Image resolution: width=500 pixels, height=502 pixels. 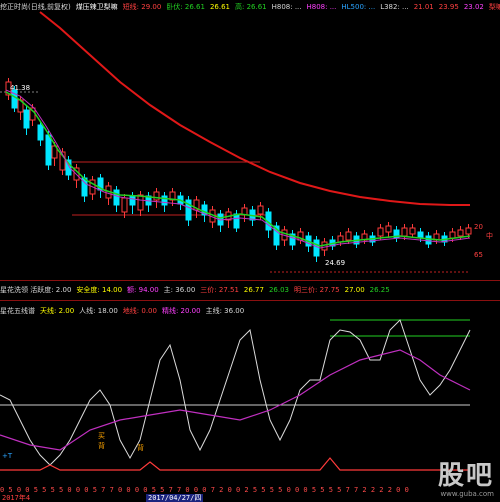 I want to click on oscillator-header-field-1: 天线: 2.00, so click(x=57, y=311).